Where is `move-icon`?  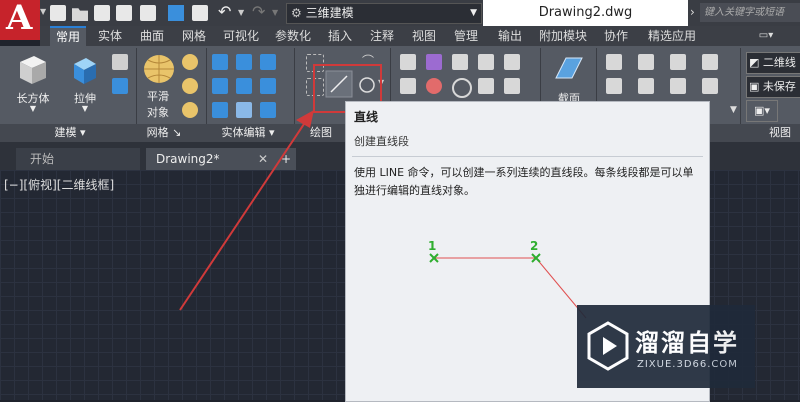
move-icon is located at coordinates (460, 62).